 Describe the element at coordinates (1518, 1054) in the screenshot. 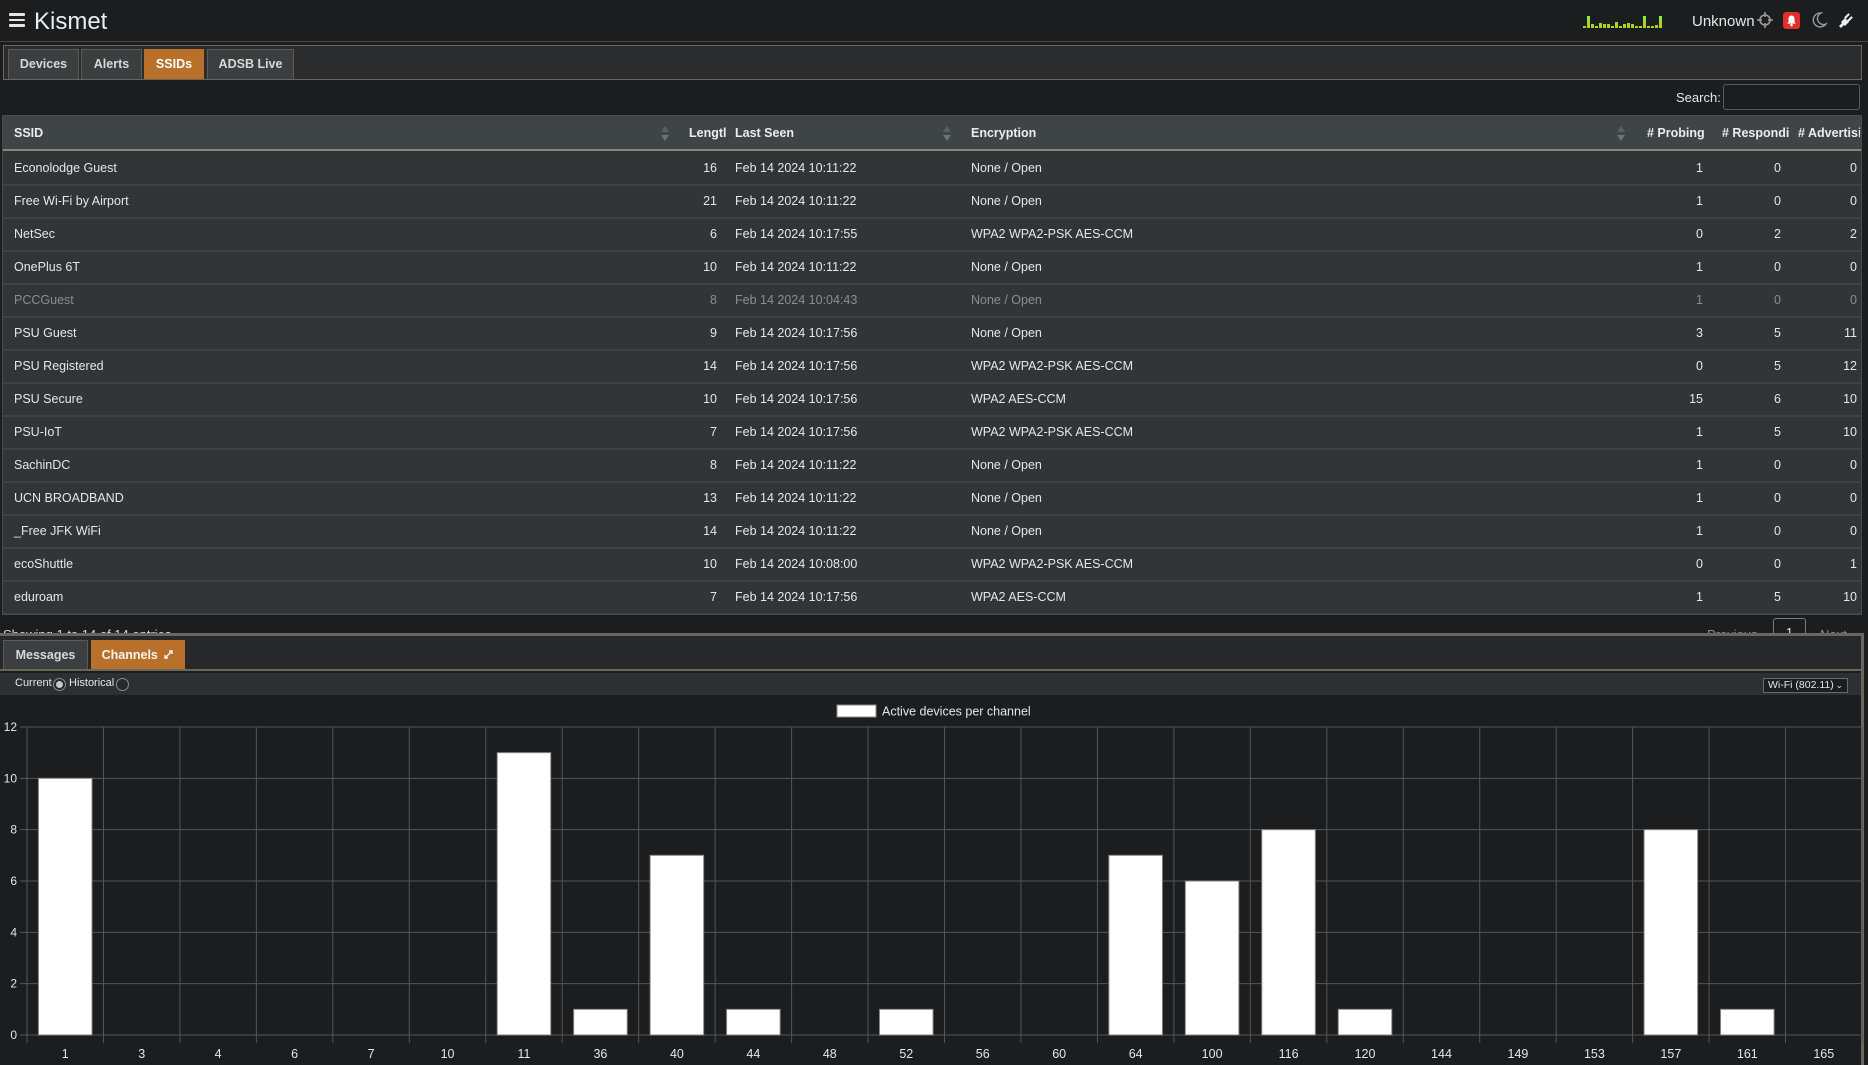

I see `x-tick-label: 149` at that location.